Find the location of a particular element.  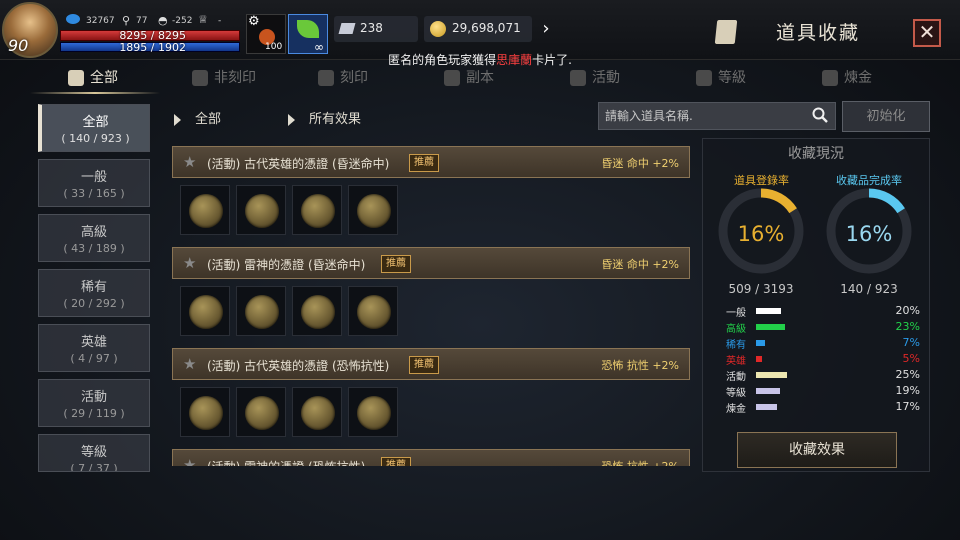

gold-value: 29,698,071 is located at coordinates (486, 28).